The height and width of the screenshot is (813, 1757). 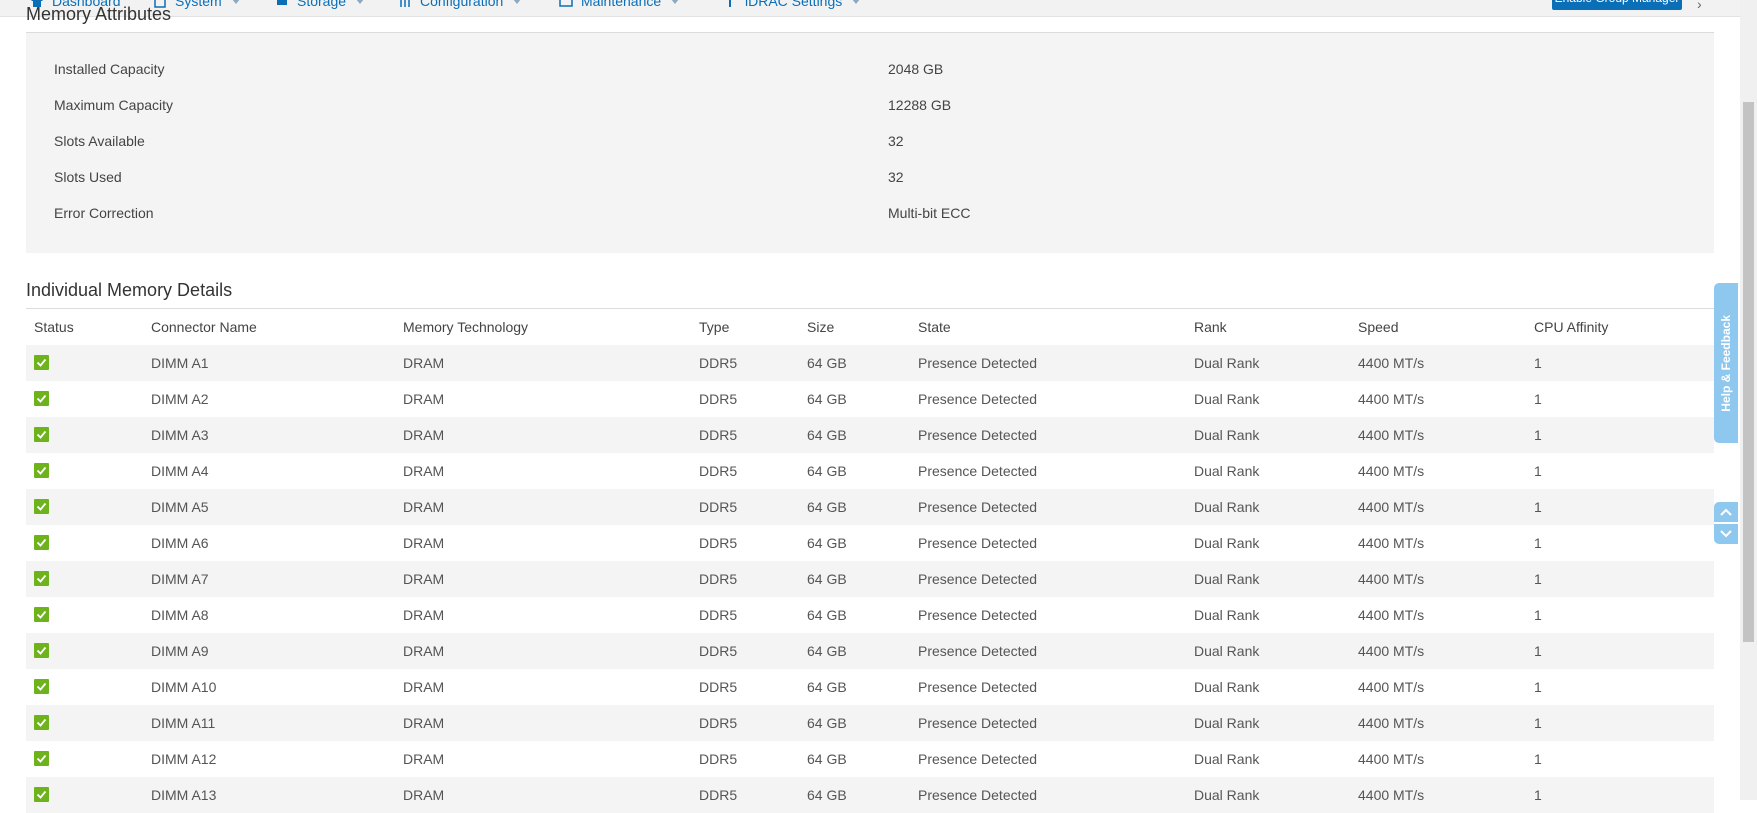 I want to click on attr-row: Slots Available 32, so click(x=870, y=143).